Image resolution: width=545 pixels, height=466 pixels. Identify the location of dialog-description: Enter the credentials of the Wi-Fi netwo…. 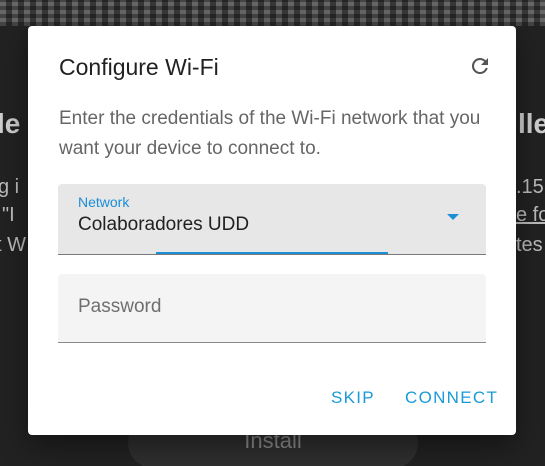
(270, 133).